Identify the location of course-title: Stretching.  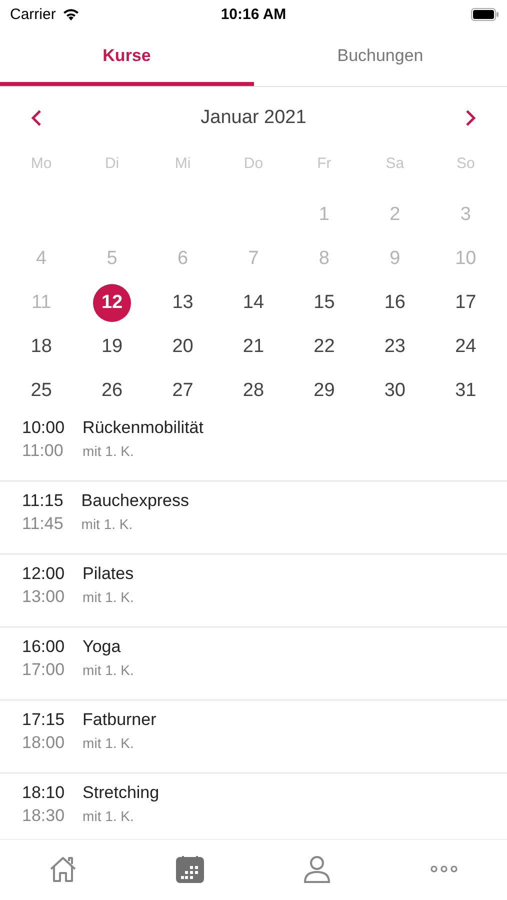
(121, 793).